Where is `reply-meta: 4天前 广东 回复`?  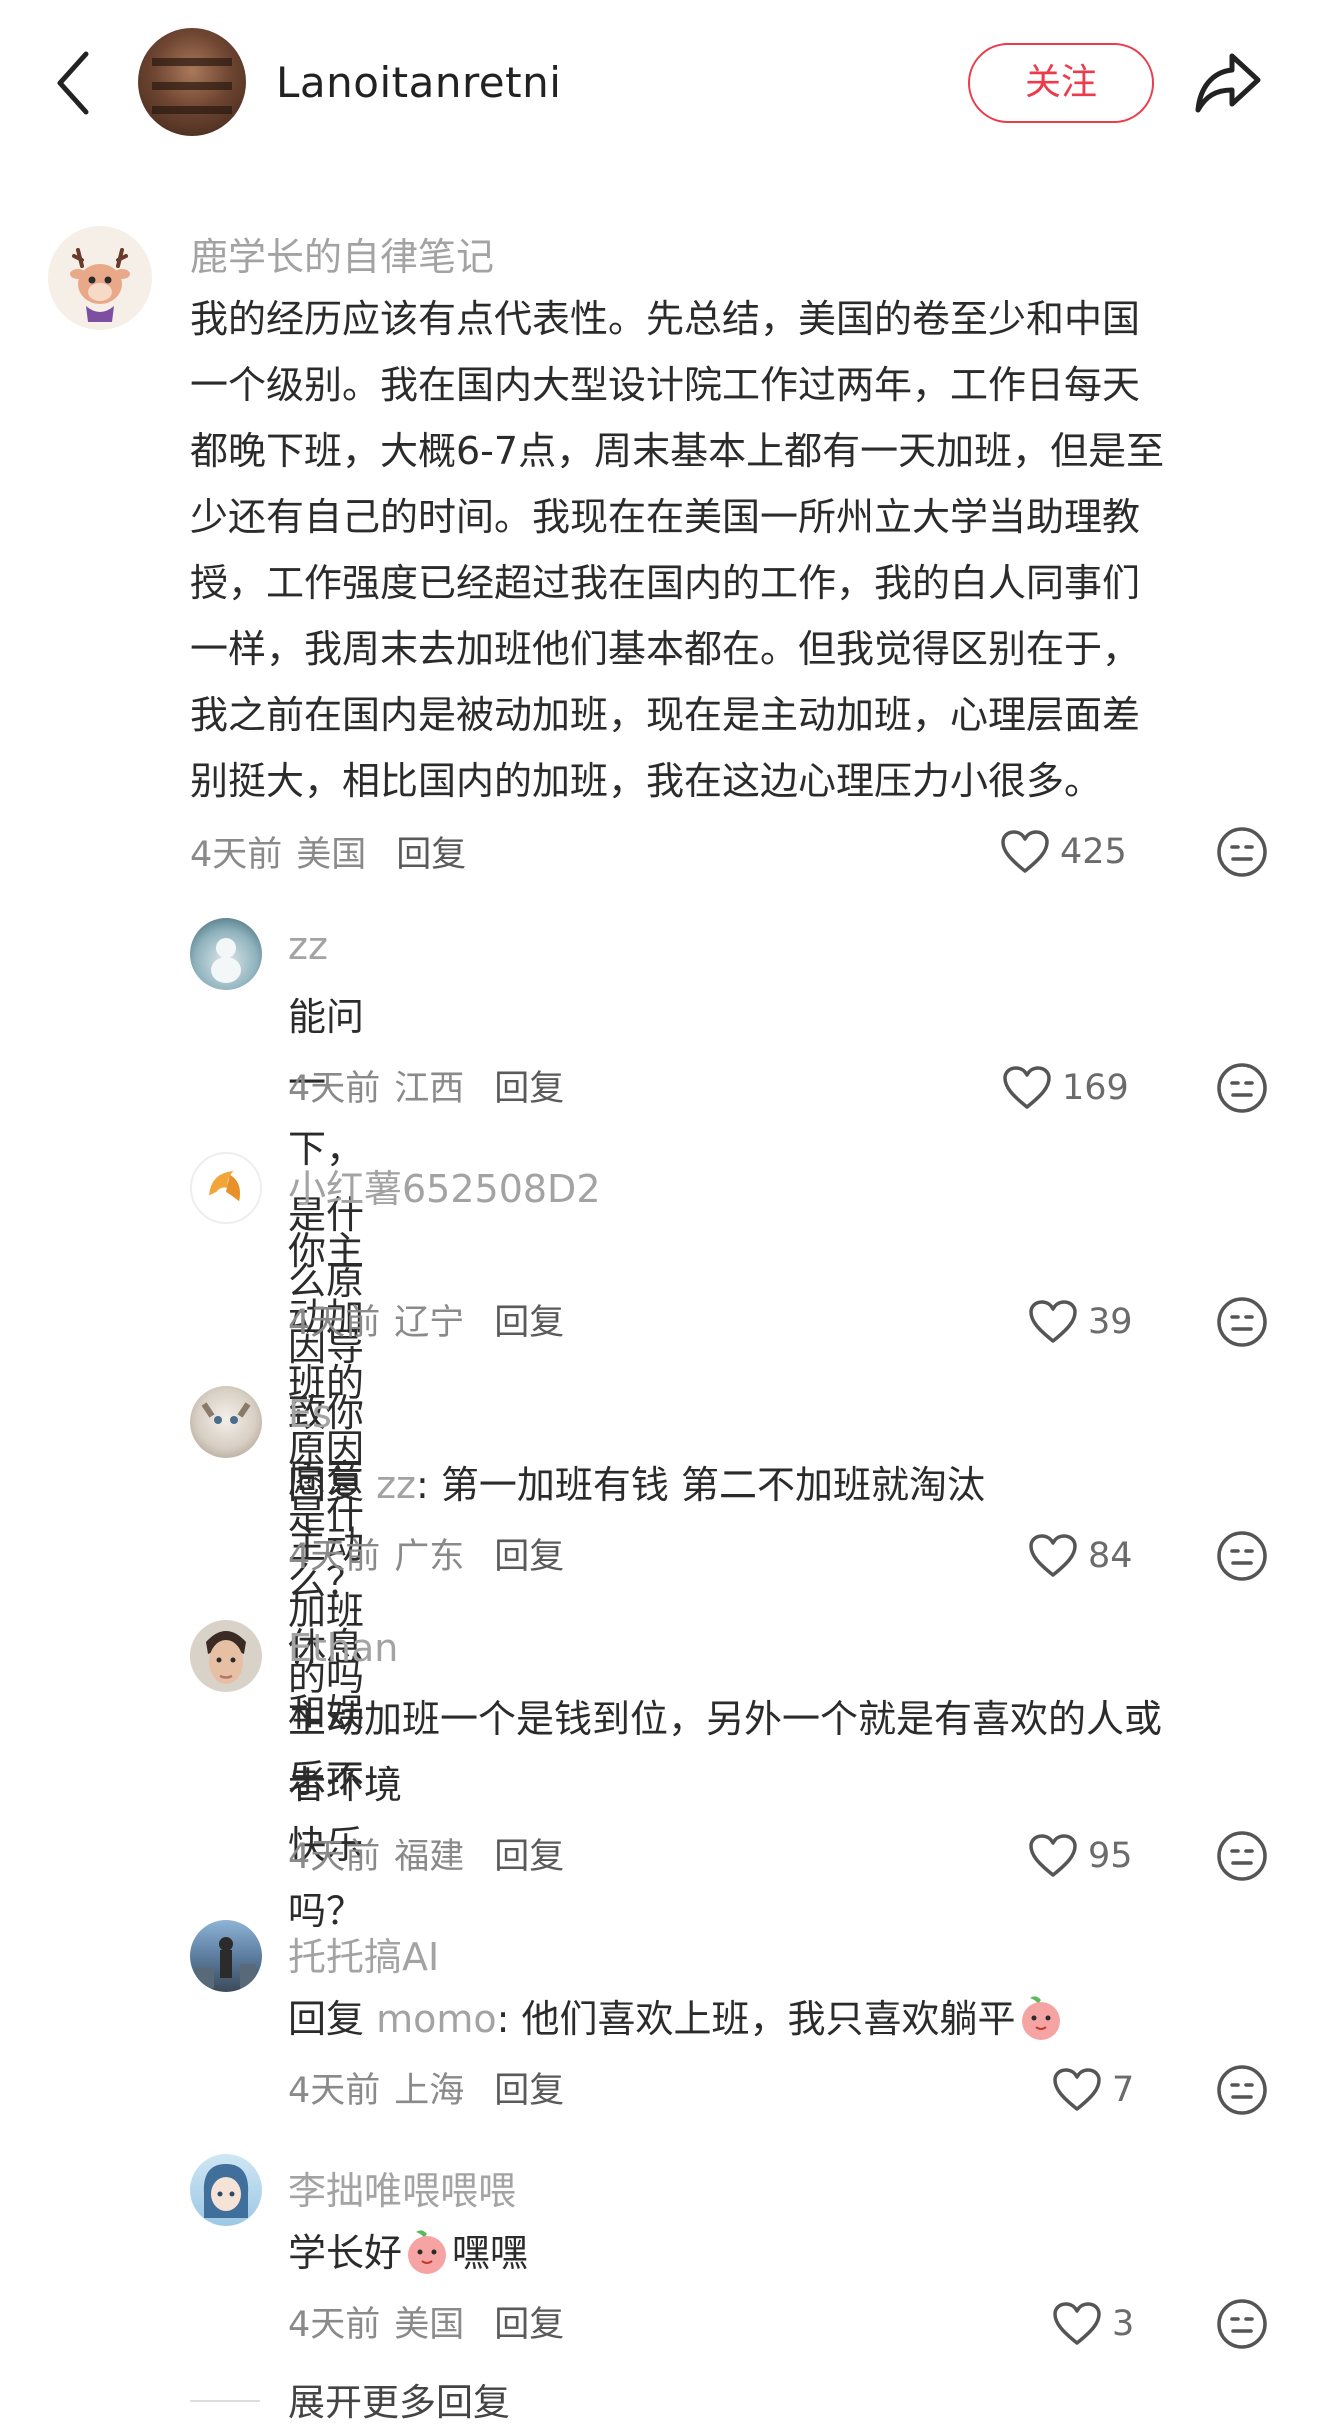
reply-meta: 4天前 广东 回复 is located at coordinates (426, 1553).